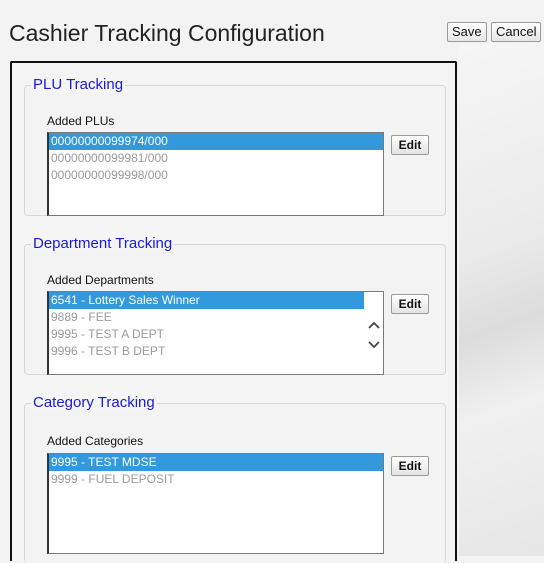  I want to click on background-decoration, so click(501, 300).